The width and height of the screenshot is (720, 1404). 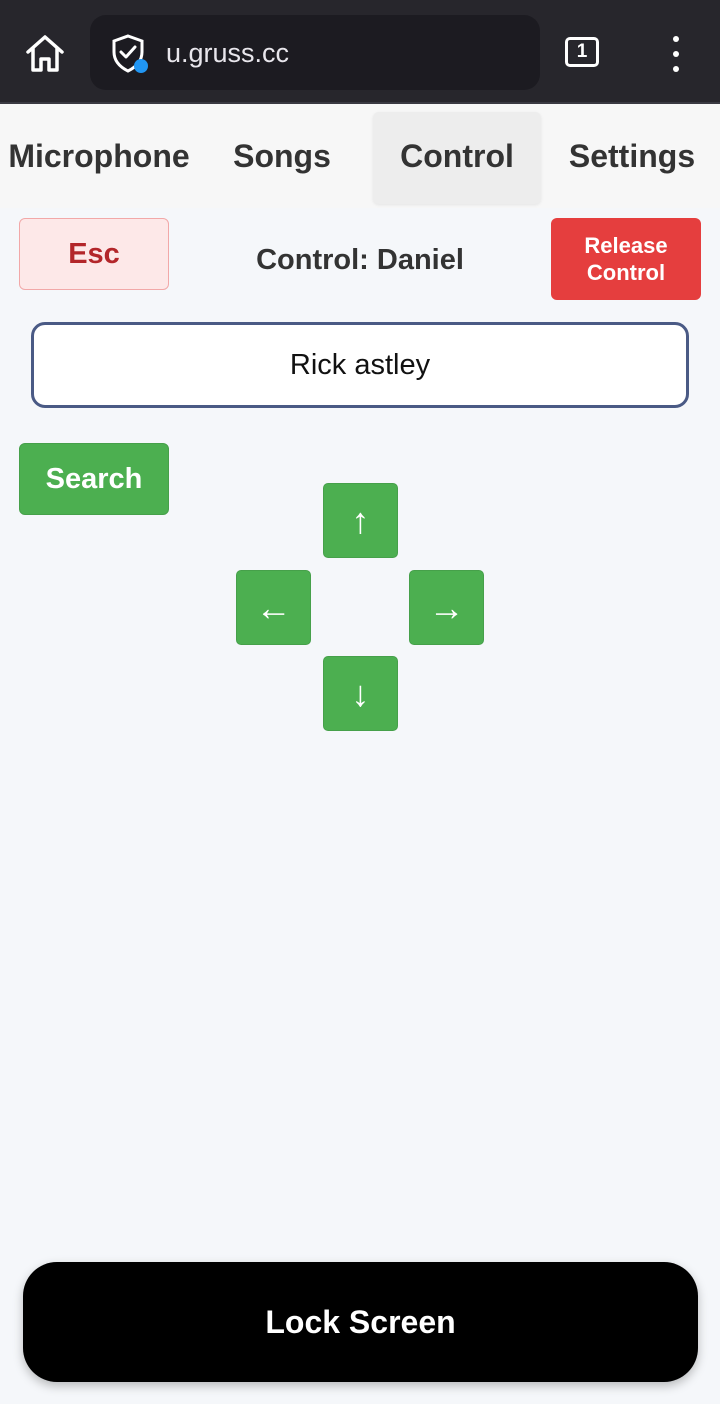 What do you see at coordinates (282, 158) in the screenshot?
I see `tab-songs: Songs` at bounding box center [282, 158].